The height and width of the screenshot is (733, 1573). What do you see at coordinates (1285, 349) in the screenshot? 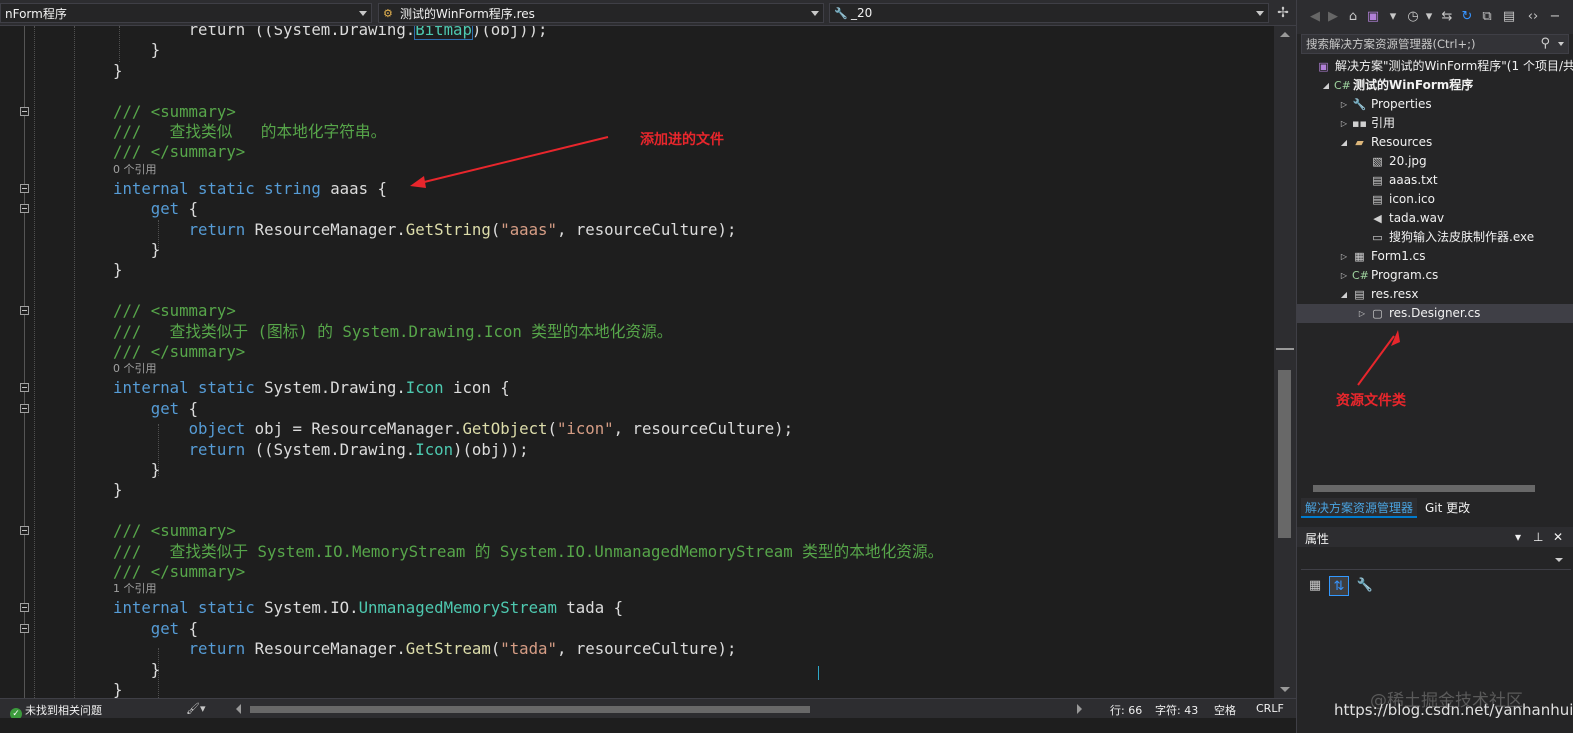
I see `scrollbar-split-handle` at bounding box center [1285, 349].